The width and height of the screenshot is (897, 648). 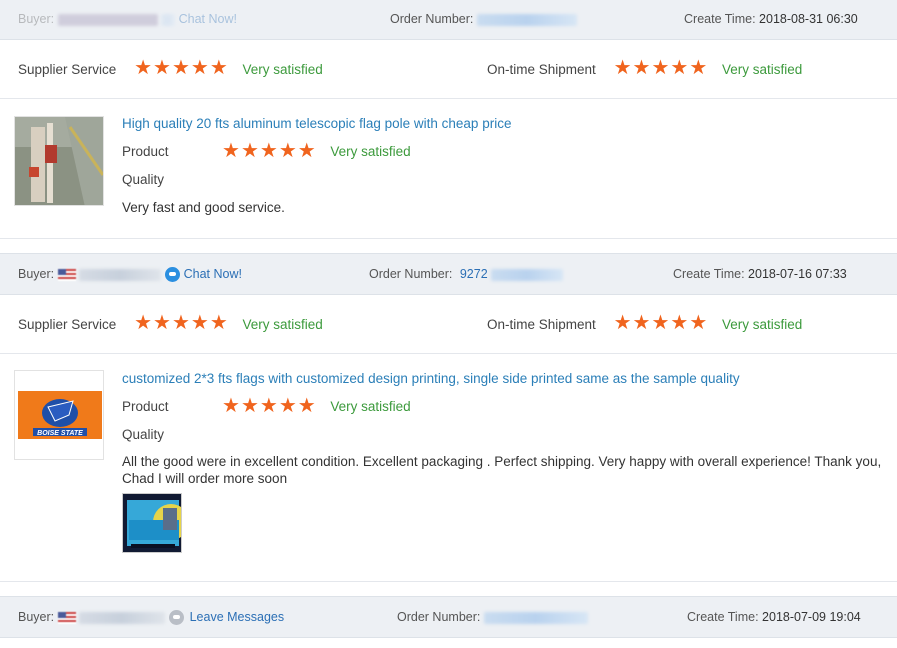 I want to click on review-text: Very fast and good service., so click(x=203, y=207).